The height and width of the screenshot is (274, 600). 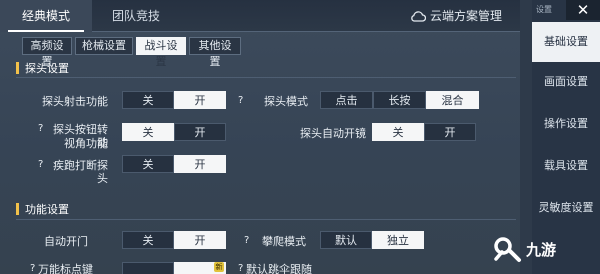 I want to click on subtab-weapon: 枪械设置, so click(x=104, y=46).